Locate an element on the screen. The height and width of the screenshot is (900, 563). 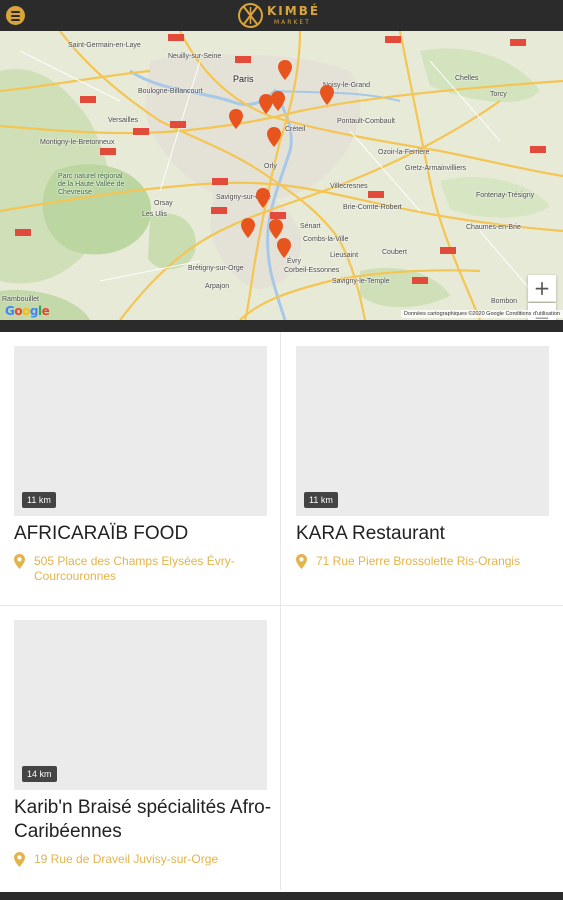
zoom-in-button: + is located at coordinates (542, 288).